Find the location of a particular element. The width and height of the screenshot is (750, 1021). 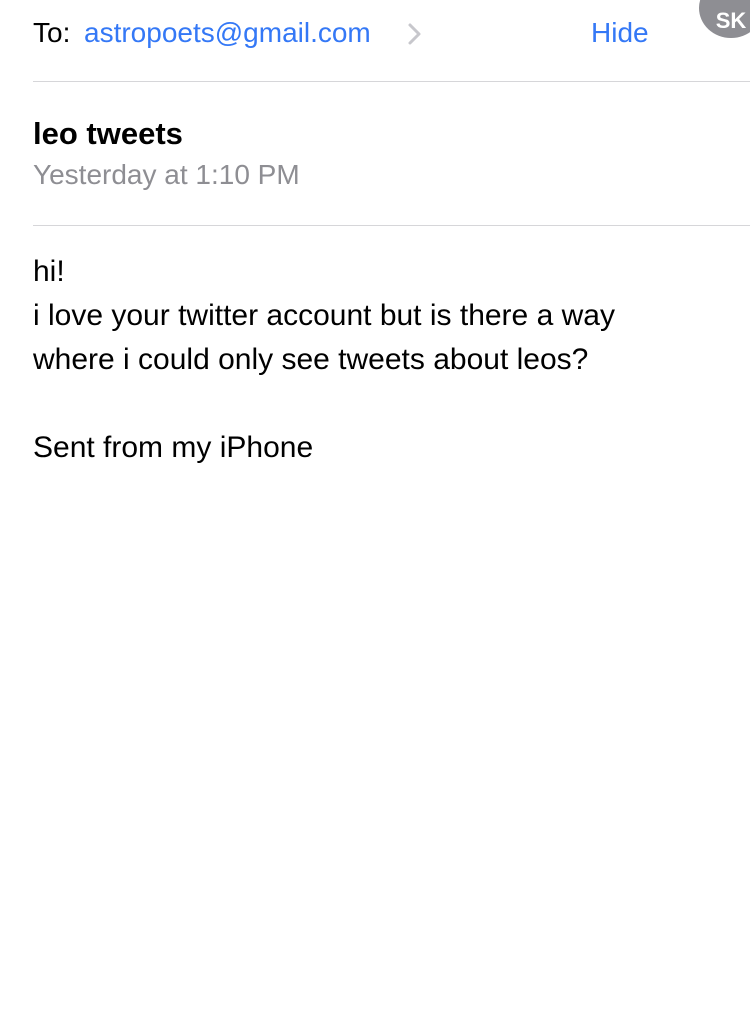

body-line: hi! is located at coordinates (49, 271).